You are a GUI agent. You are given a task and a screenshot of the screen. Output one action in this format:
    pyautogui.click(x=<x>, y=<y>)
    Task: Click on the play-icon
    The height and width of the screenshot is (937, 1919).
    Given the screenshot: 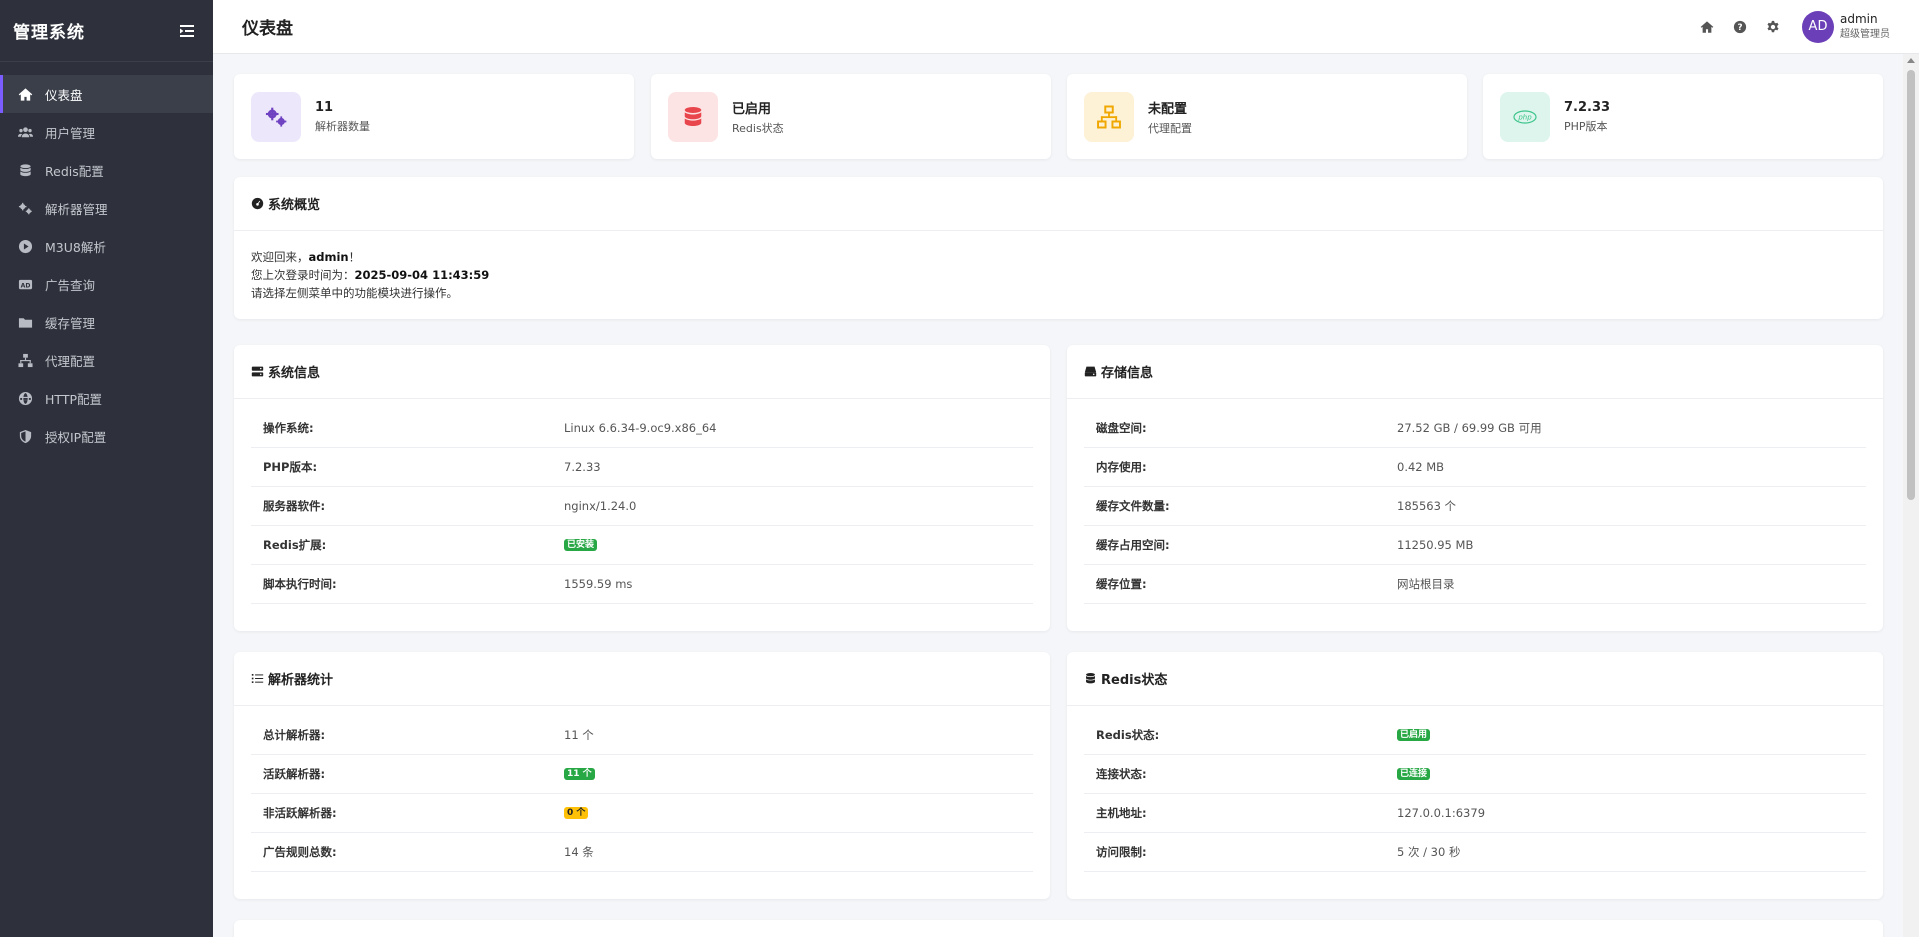 What is the action you would take?
    pyautogui.click(x=25, y=246)
    